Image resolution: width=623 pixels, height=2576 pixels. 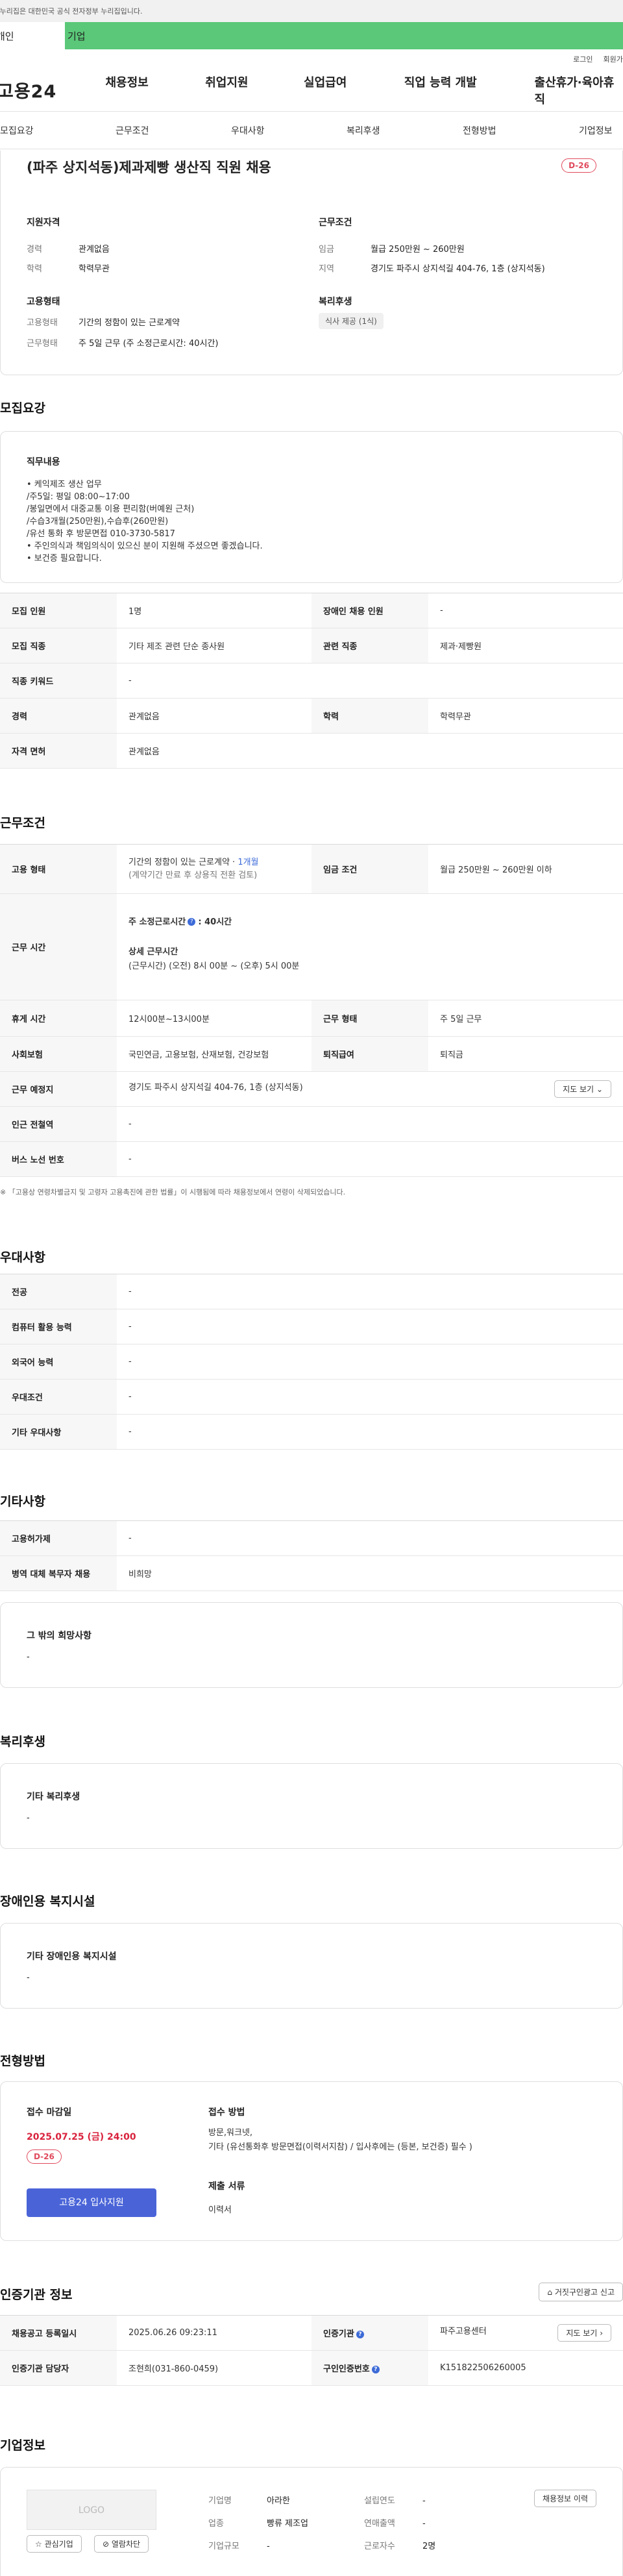 What do you see at coordinates (525, 869) in the screenshot?
I see `row-value: 월급 250만원 ~ 260만원 이하` at bounding box center [525, 869].